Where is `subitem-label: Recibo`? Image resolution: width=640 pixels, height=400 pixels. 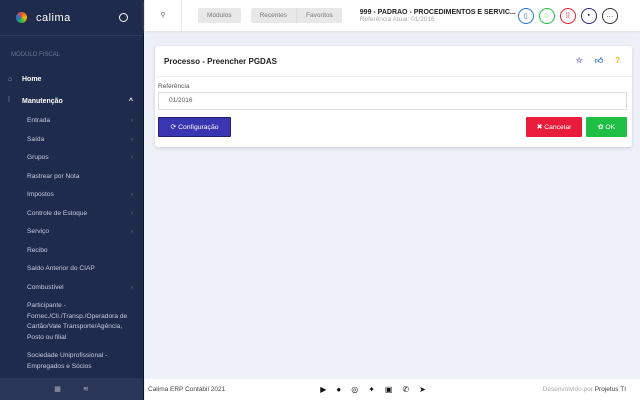 subitem-label: Recibo is located at coordinates (37, 250).